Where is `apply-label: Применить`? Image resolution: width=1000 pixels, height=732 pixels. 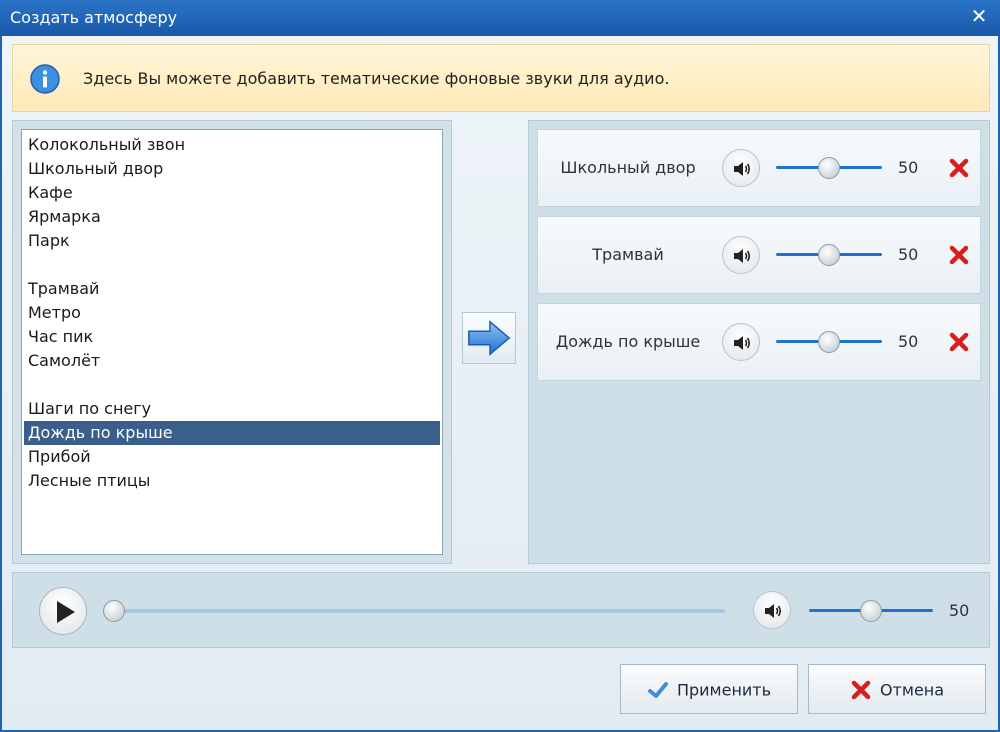
apply-label: Применить is located at coordinates (724, 690).